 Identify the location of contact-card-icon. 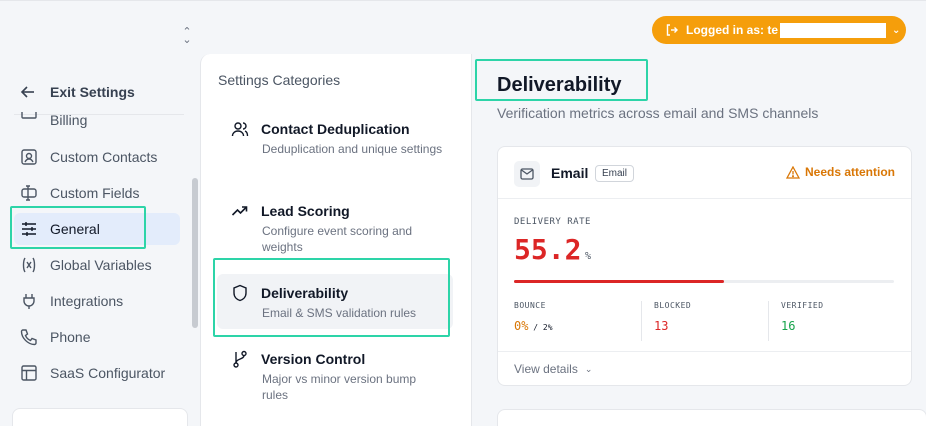
(29, 157).